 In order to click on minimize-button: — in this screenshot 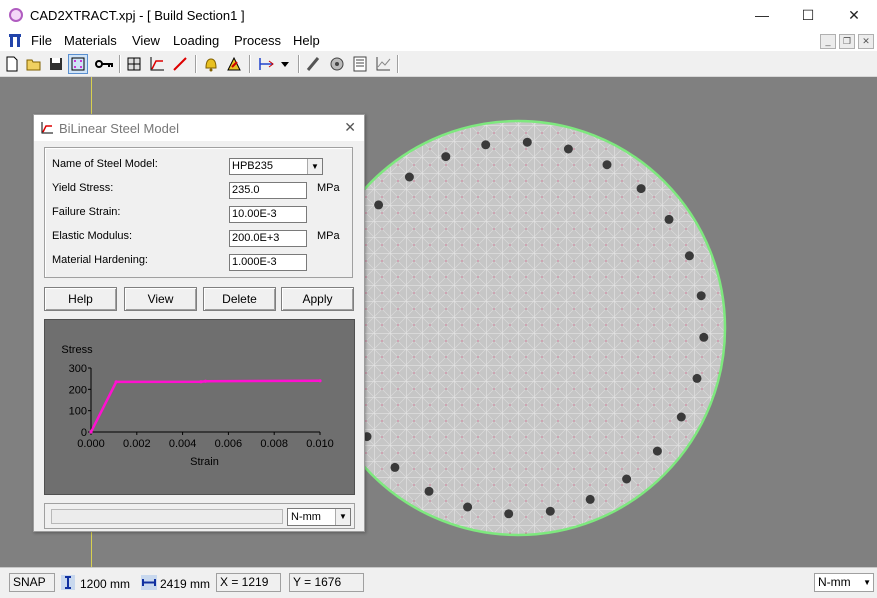, I will do `click(762, 15)`.